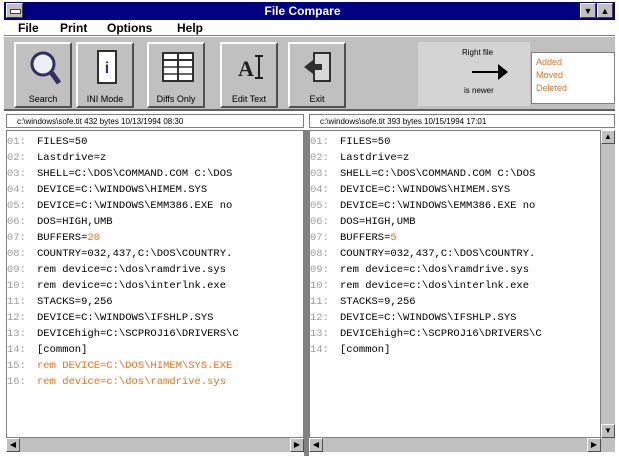  What do you see at coordinates (28, 28) in the screenshot?
I see `menu-file: File` at bounding box center [28, 28].